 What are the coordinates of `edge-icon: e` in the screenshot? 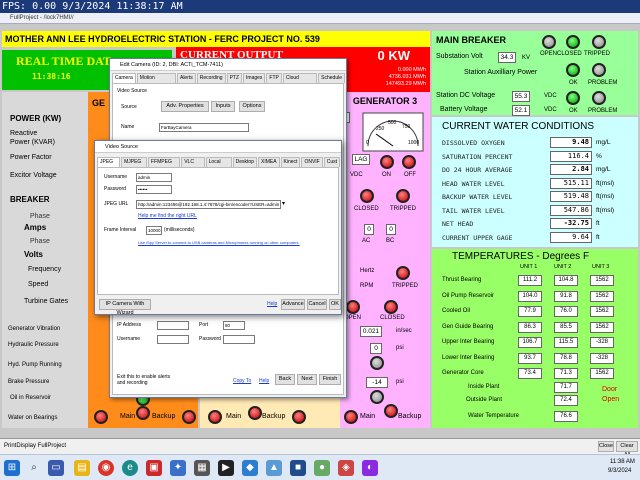 It's located at (130, 468).